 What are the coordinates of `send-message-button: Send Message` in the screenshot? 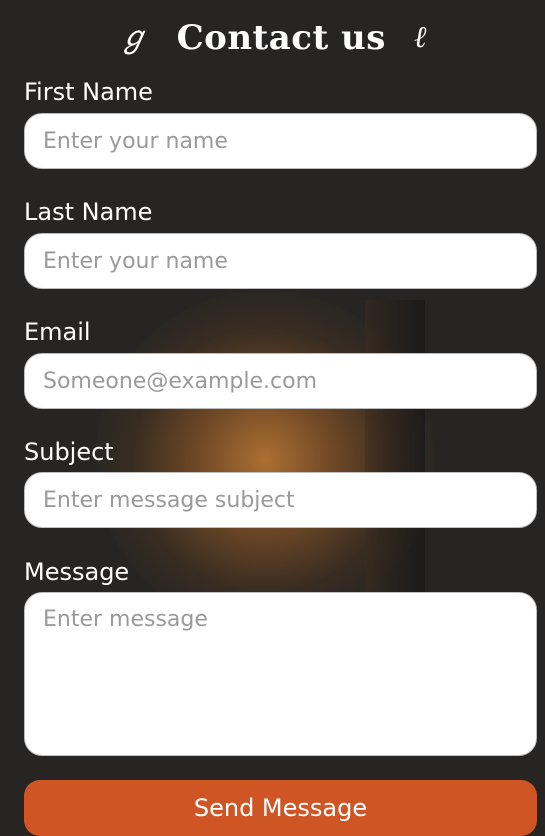 It's located at (280, 808).